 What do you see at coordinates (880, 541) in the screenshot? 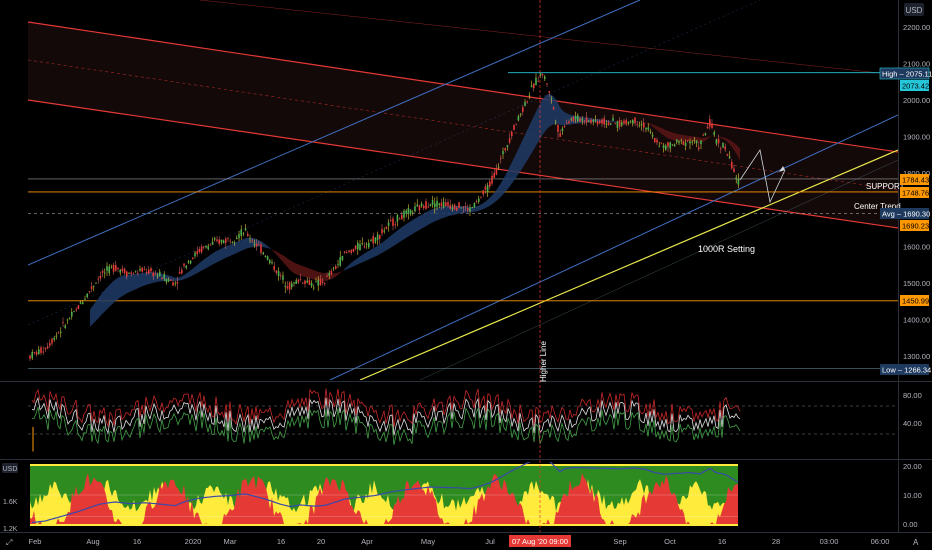
I see `time-label: 06:00` at bounding box center [880, 541].